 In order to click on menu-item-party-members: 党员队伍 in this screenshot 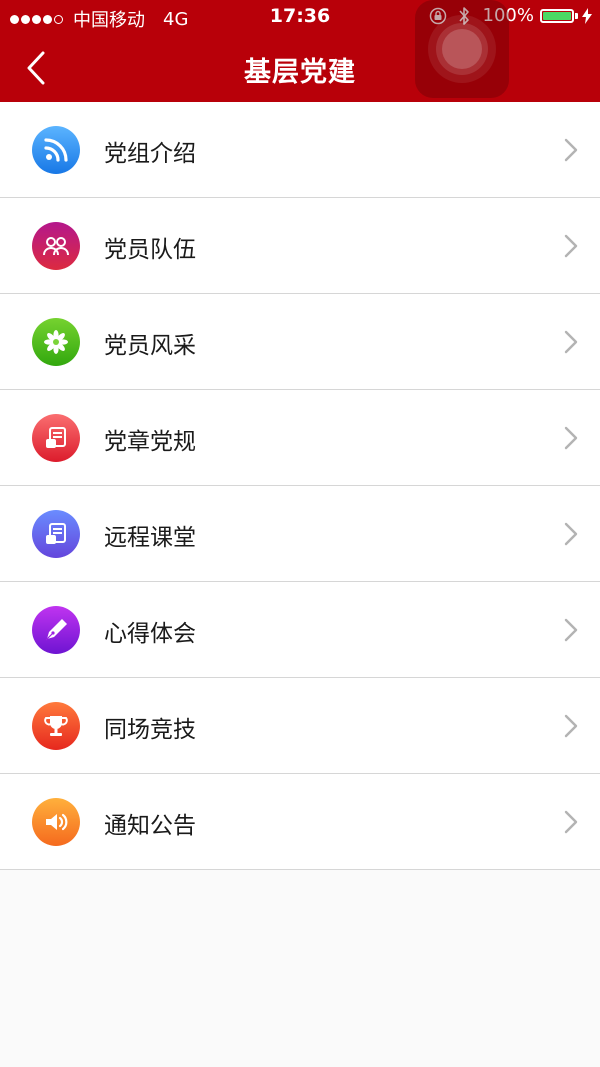, I will do `click(300, 246)`.